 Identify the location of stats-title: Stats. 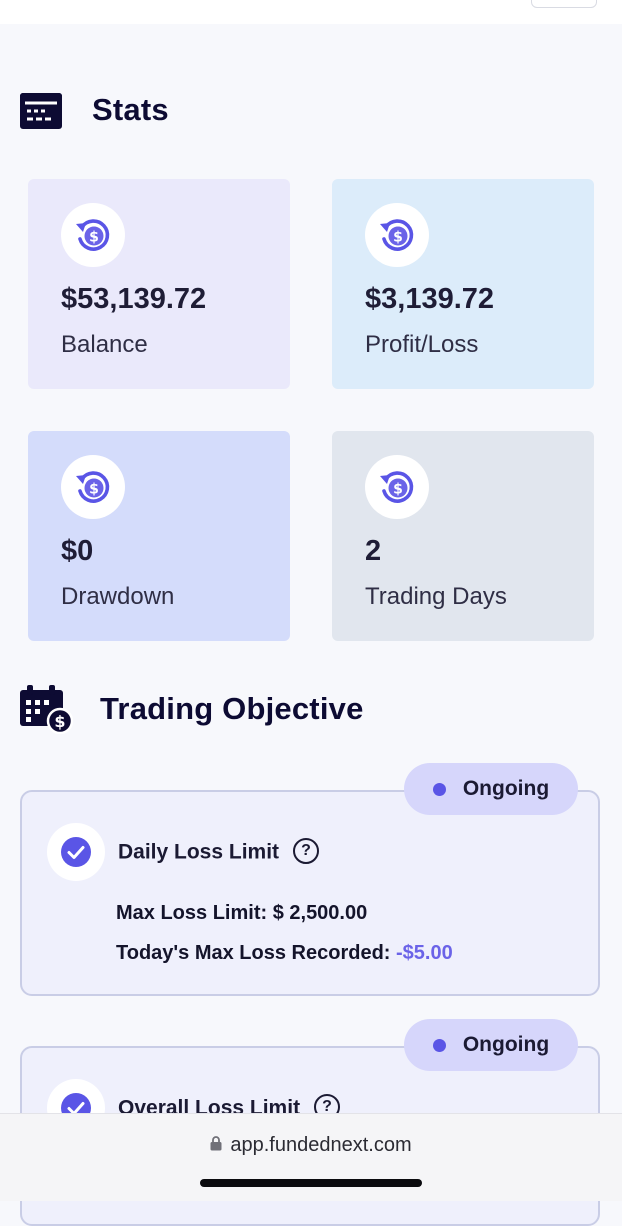
(130, 109).